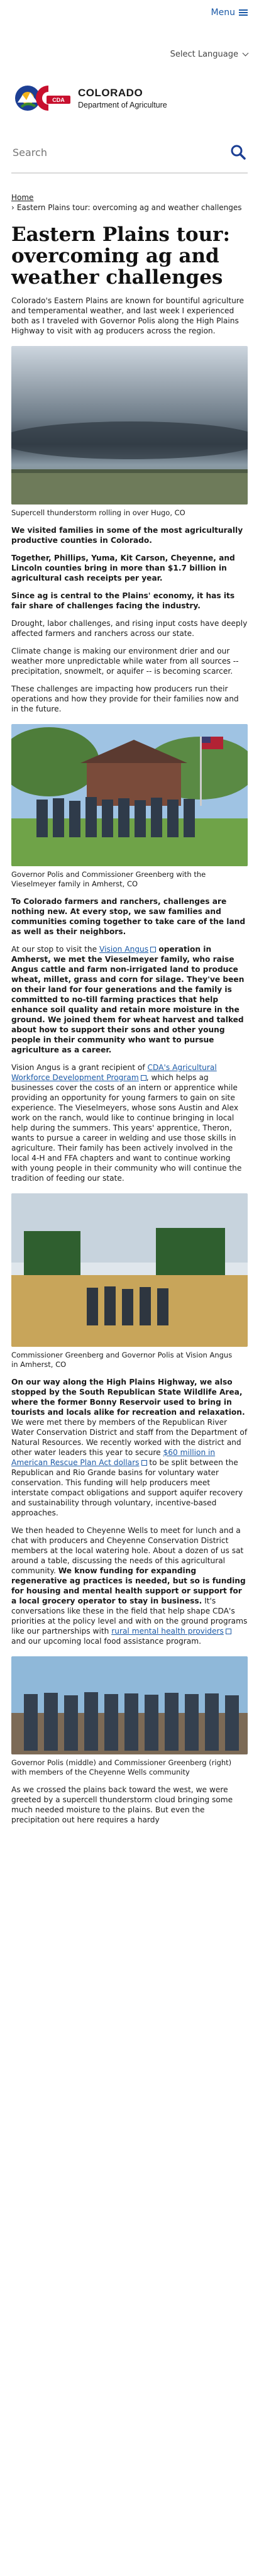 Image resolution: width=259 pixels, height=2576 pixels. Describe the element at coordinates (129, 1705) in the screenshot. I see `cheyenne-wells-photo` at that location.